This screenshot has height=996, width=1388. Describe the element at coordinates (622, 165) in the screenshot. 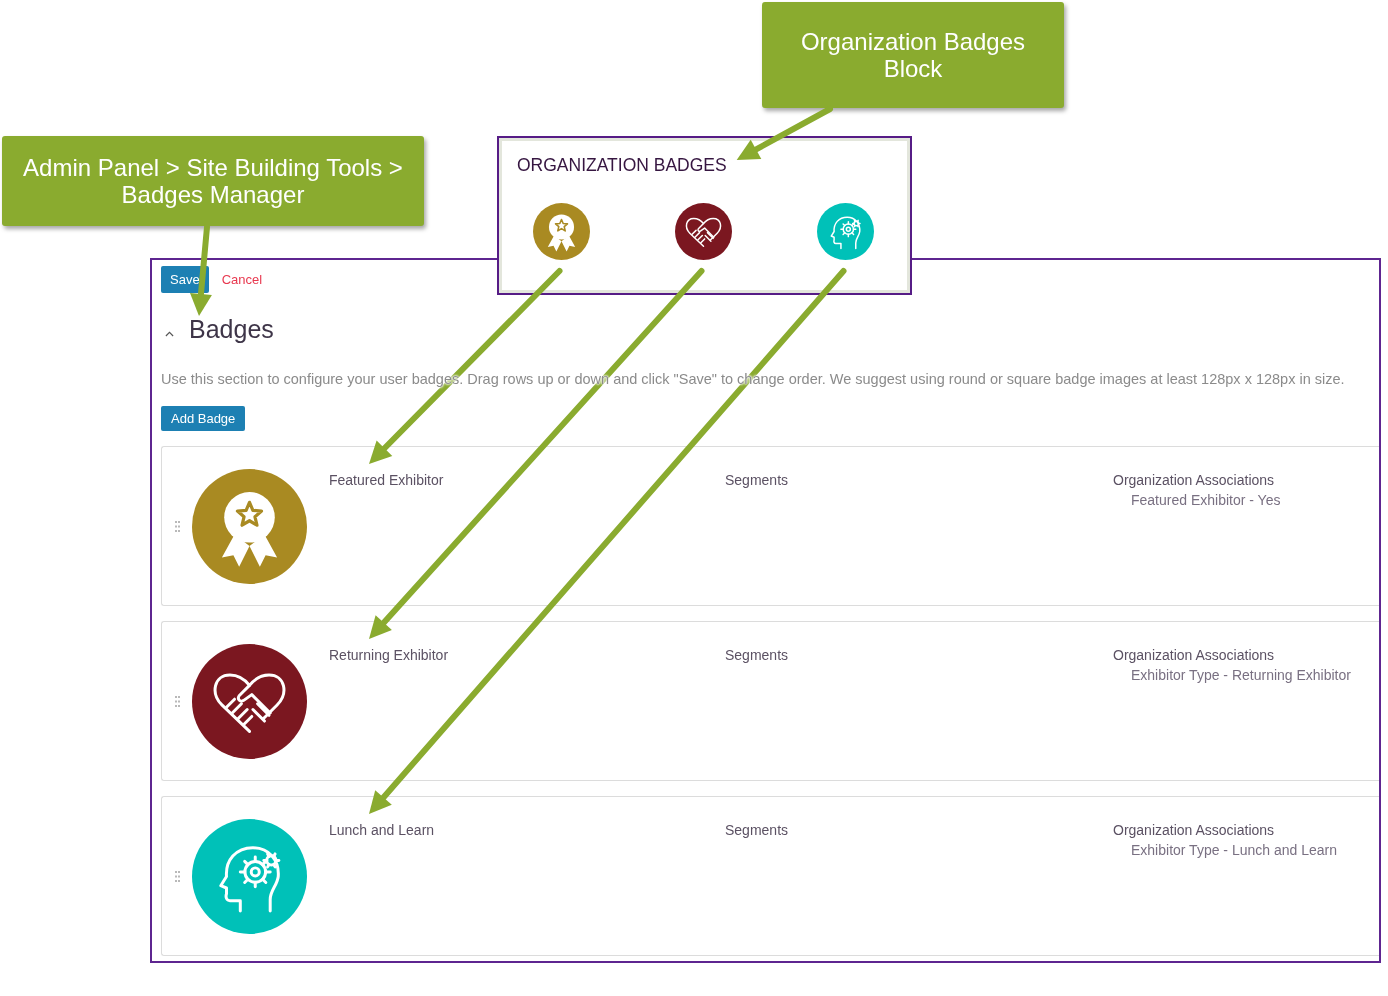

I see `block-title: ORGANIZATION BADGES` at that location.